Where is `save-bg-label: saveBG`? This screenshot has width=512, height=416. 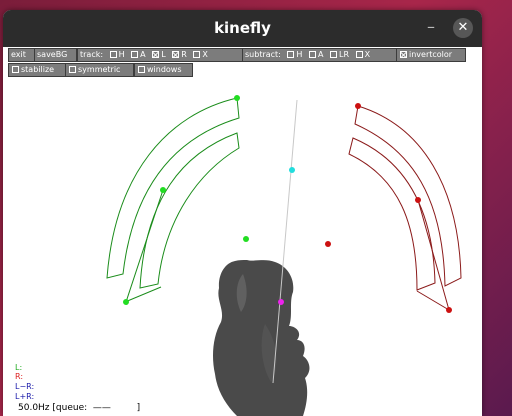
save-bg-label: saveBG is located at coordinates (52, 54).